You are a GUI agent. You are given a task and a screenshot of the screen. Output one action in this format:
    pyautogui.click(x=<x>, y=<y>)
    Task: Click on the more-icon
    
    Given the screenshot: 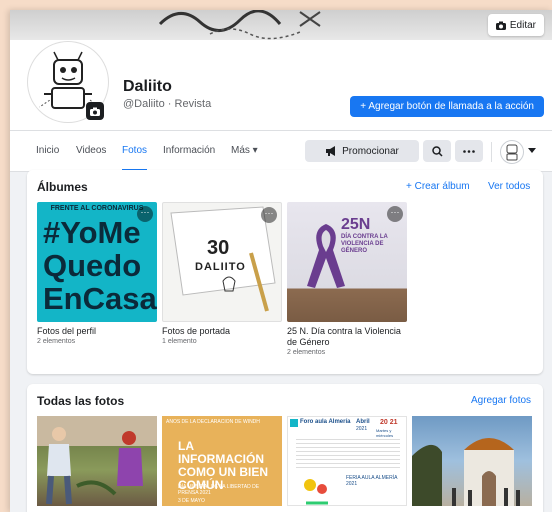 What is the action you would take?
    pyautogui.click(x=469, y=151)
    